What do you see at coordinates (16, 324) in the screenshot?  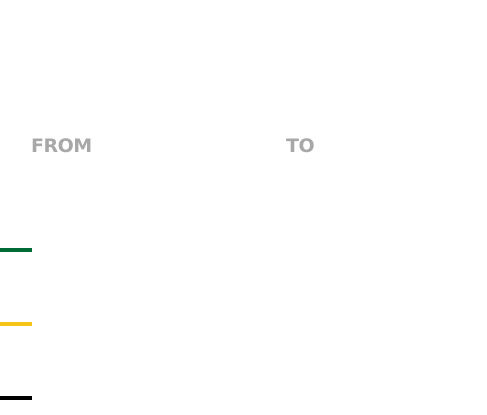 I see `yellow-line-swatch` at bounding box center [16, 324].